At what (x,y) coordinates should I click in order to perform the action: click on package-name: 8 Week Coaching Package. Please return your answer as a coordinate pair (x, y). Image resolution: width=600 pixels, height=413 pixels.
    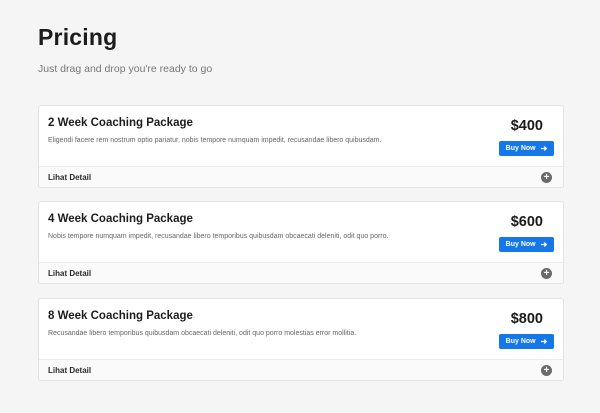
    Looking at the image, I should click on (120, 316).